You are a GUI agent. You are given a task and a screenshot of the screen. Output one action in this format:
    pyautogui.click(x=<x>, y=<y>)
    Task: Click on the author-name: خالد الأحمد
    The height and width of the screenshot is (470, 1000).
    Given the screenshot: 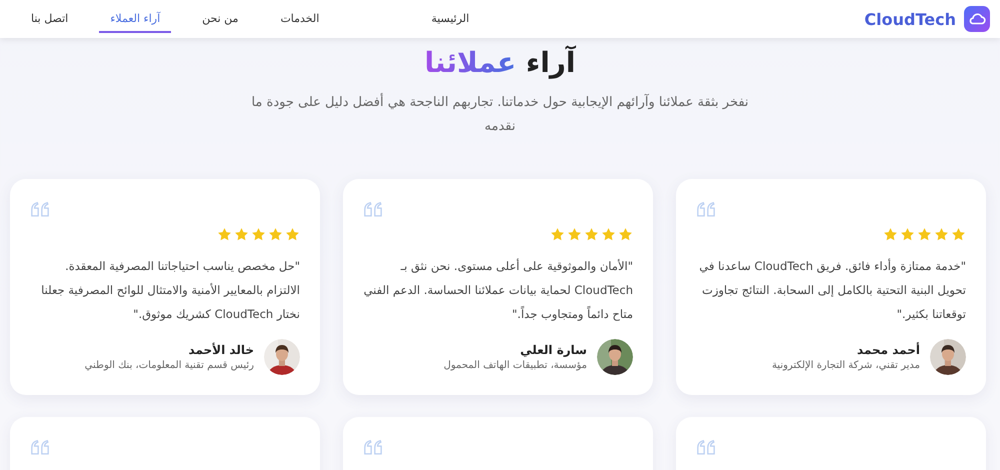 What is the action you would take?
    pyautogui.click(x=221, y=350)
    